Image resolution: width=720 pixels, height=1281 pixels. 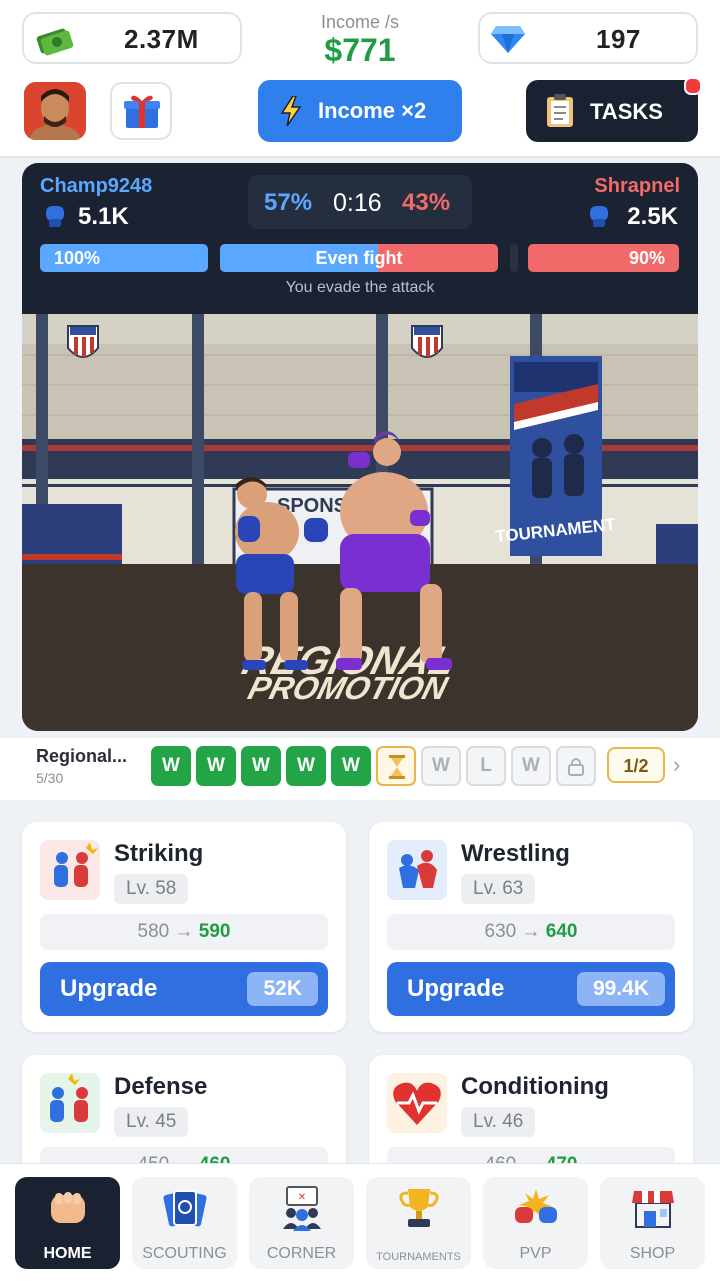 I want to click on heart-pulse-icon, so click(x=417, y=1103).